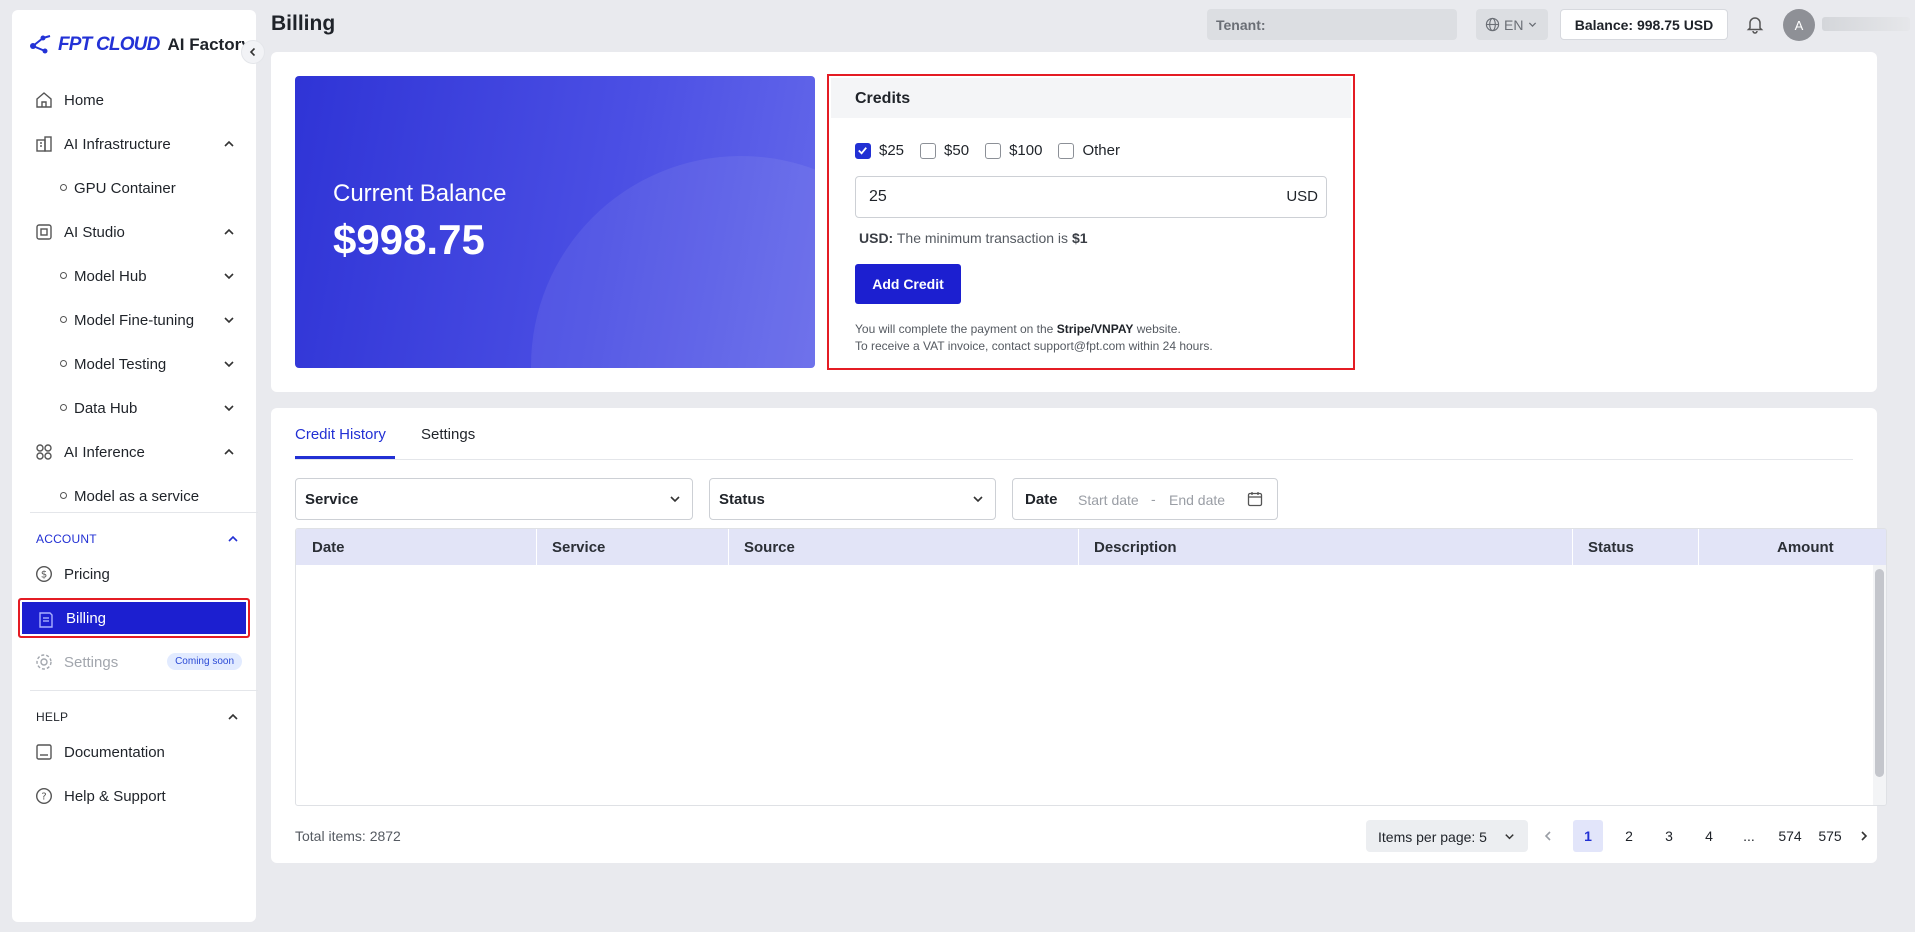  What do you see at coordinates (852, 499) in the screenshot?
I see `status-filter: Status` at bounding box center [852, 499].